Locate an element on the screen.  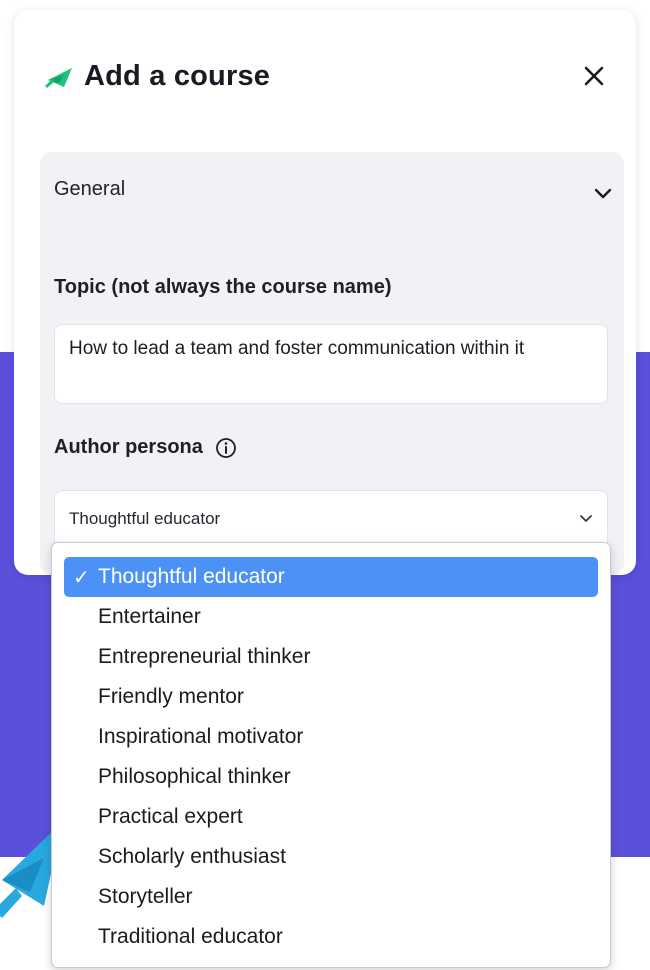
option-label: Storyteller is located at coordinates (145, 896).